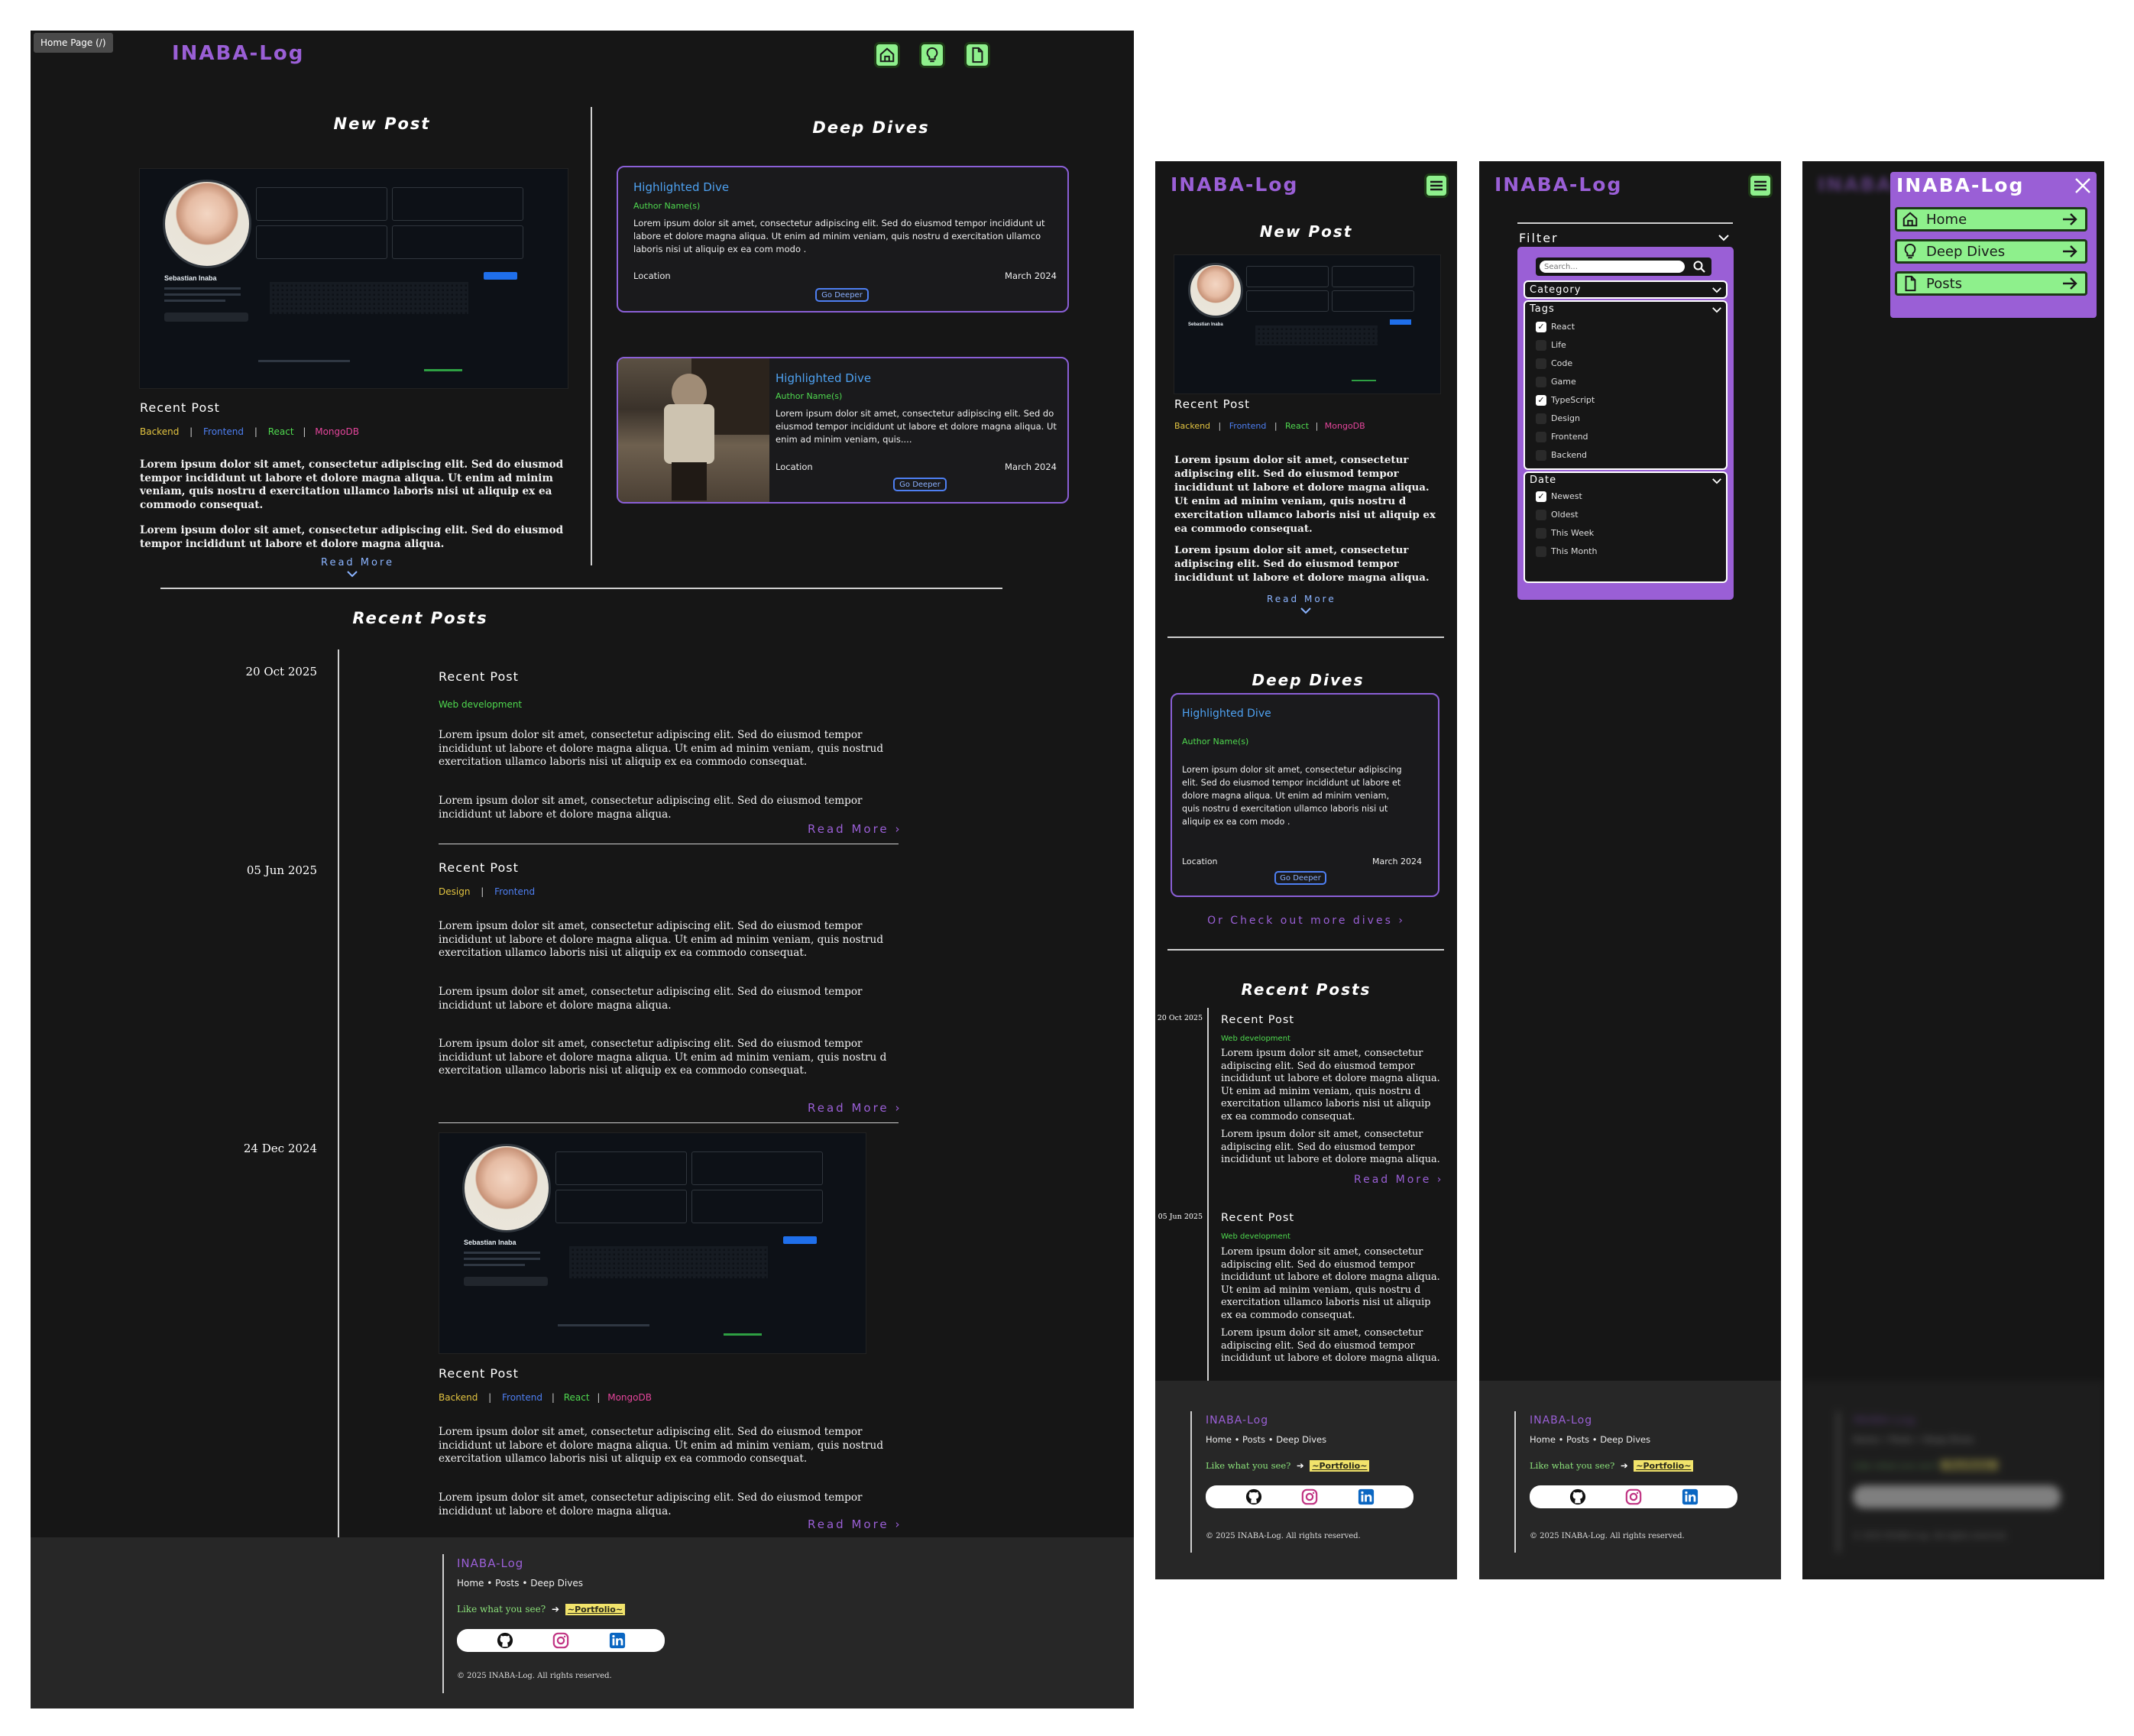 The image size is (2134, 1736). I want to click on filter-option-game: Game, so click(1556, 382).